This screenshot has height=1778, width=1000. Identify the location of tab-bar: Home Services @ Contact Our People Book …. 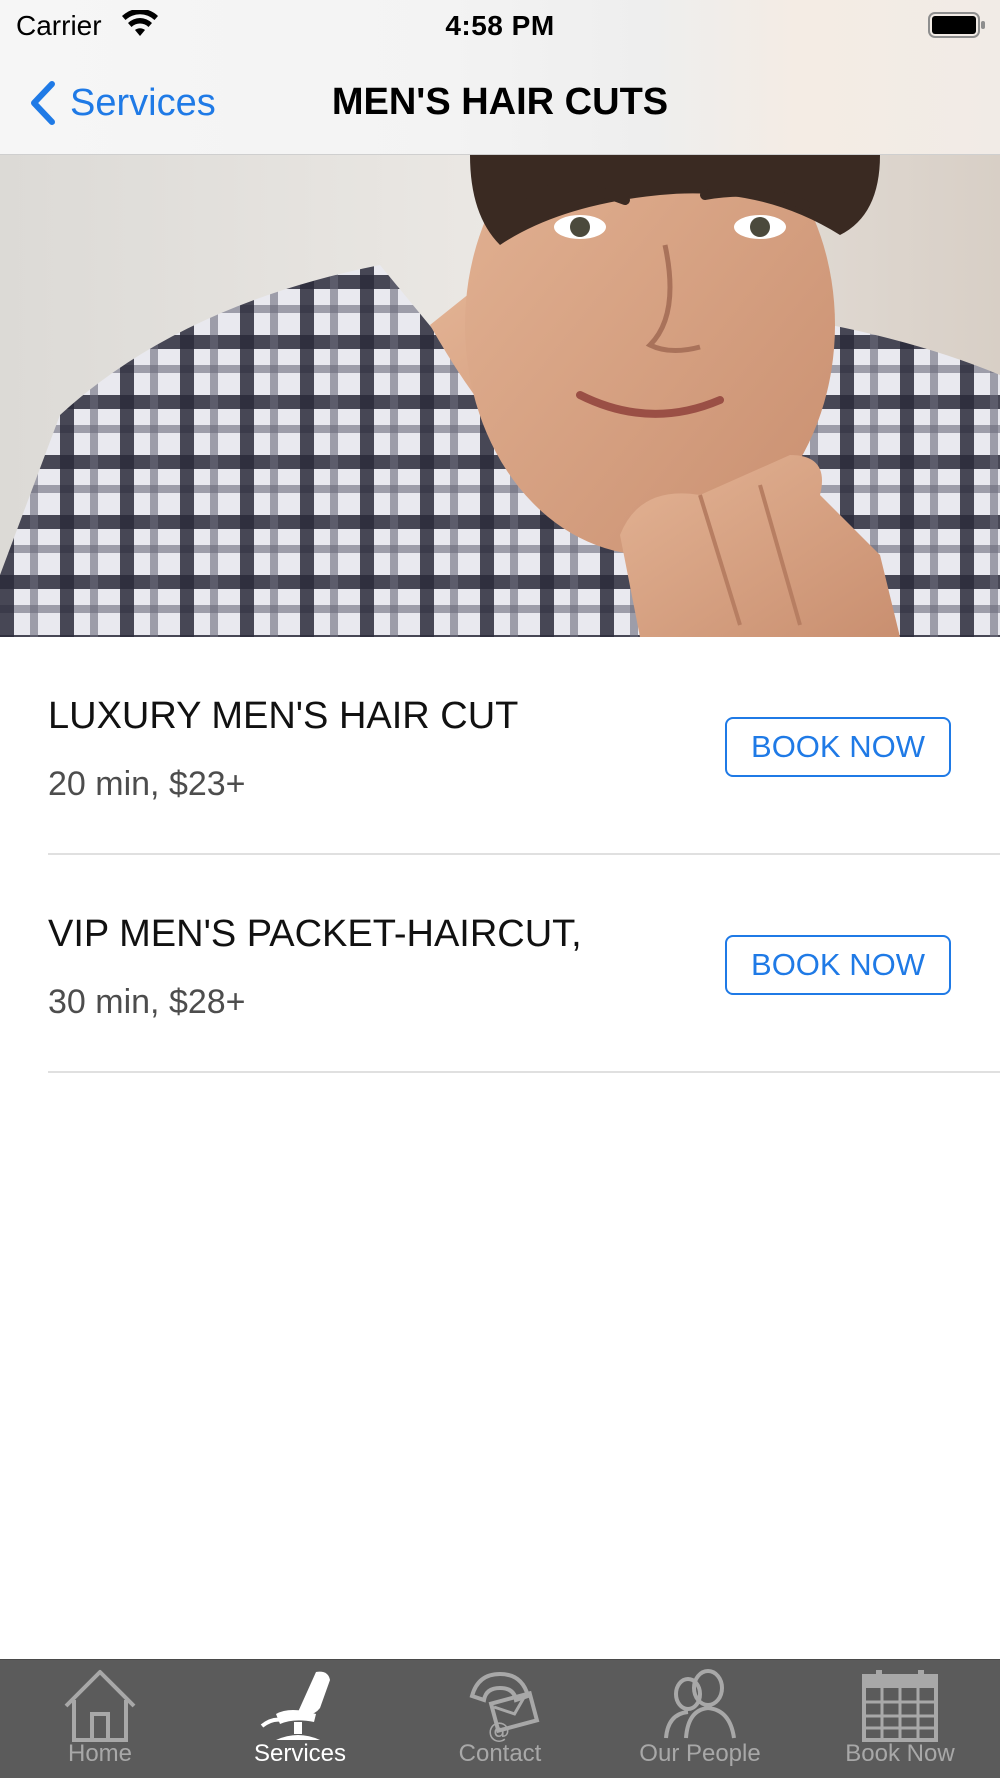
(500, 1718).